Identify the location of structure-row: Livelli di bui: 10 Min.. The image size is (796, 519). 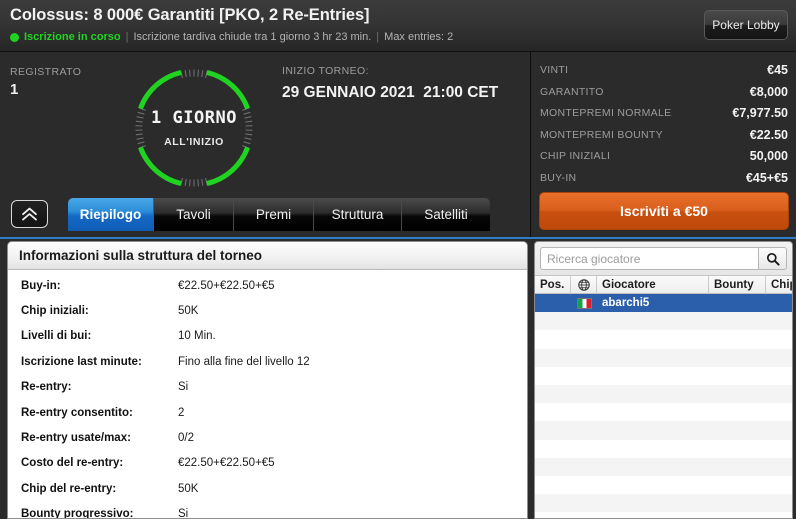
(267, 336).